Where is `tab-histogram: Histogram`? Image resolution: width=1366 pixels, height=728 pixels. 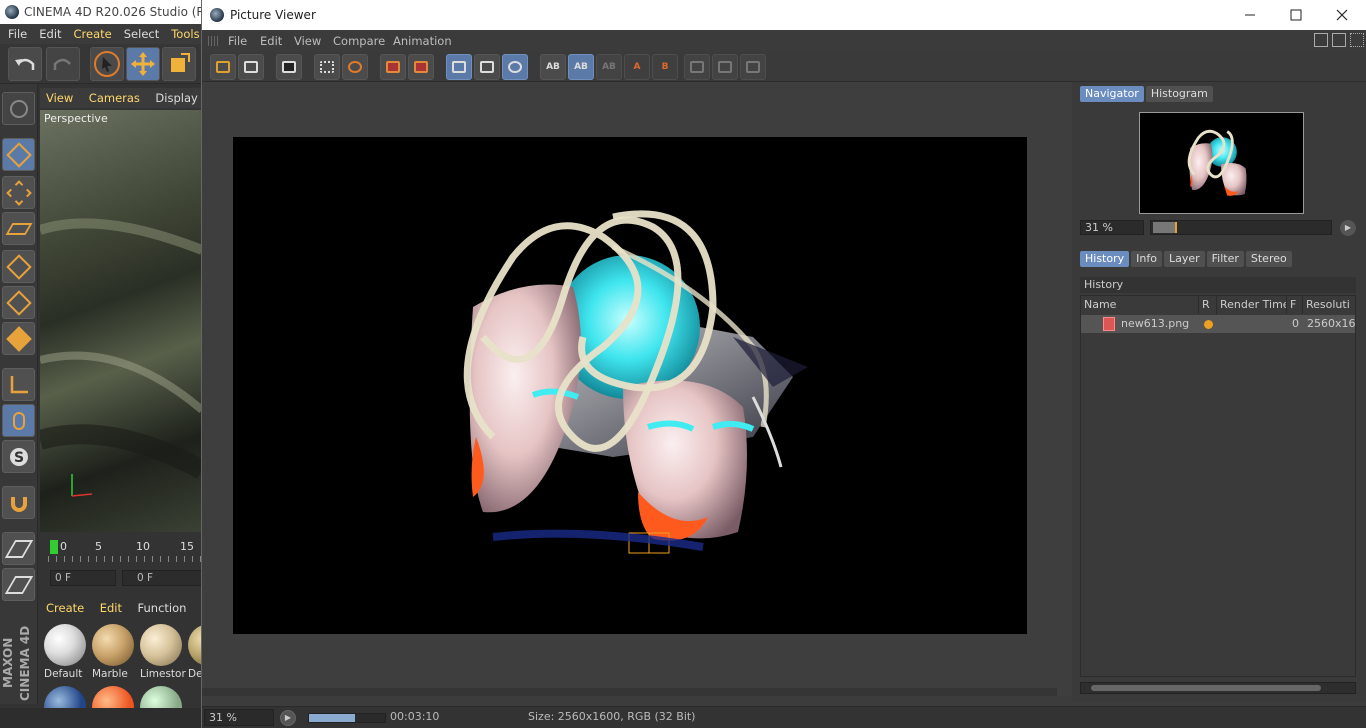 tab-histogram: Histogram is located at coordinates (1179, 94).